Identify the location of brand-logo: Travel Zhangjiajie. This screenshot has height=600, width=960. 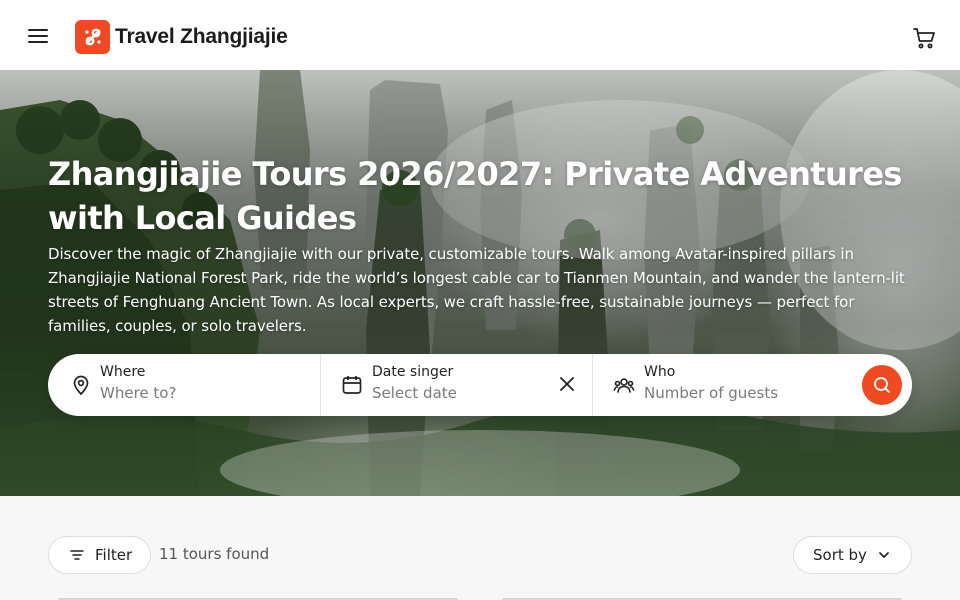
(181, 37).